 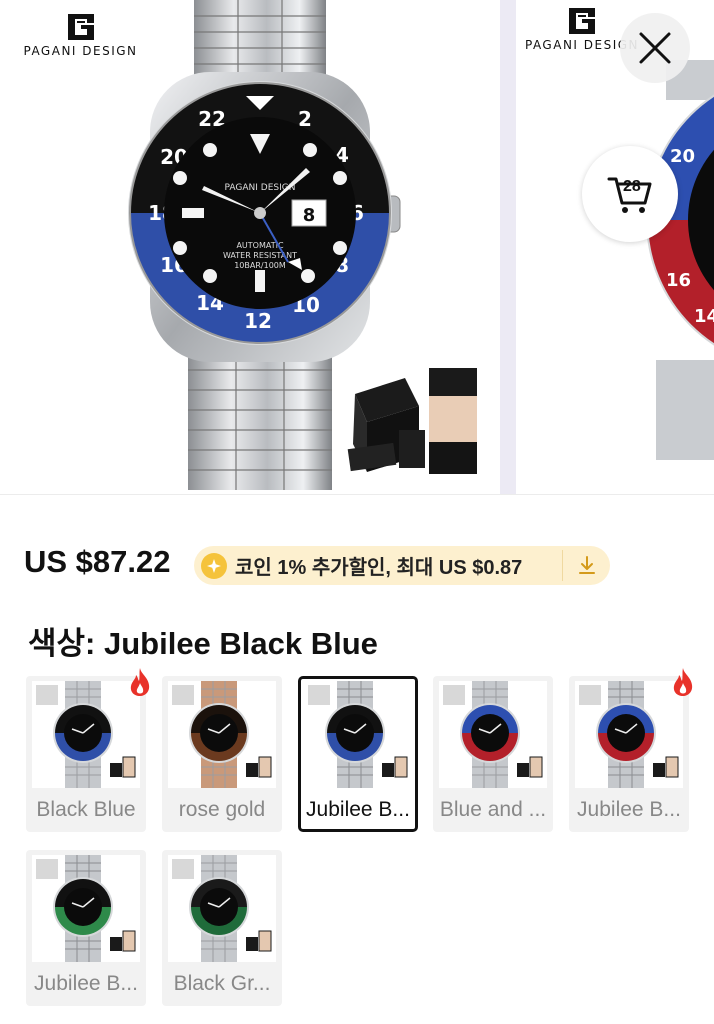 What do you see at coordinates (379, 568) in the screenshot?
I see `coin-discount-text: 코인 1% 추가할인, 최대 US $0.87` at bounding box center [379, 568].